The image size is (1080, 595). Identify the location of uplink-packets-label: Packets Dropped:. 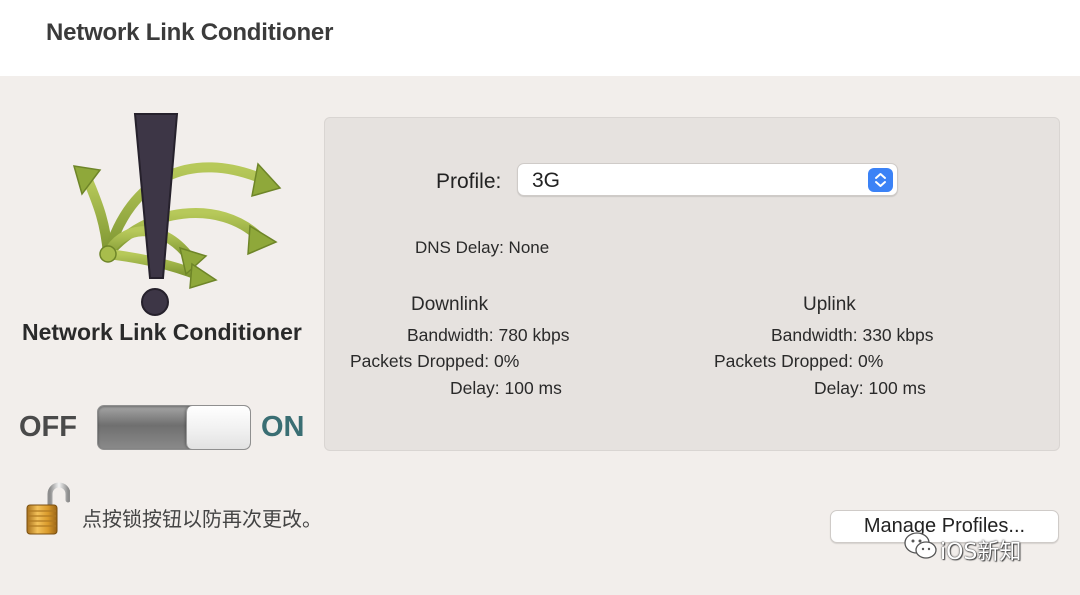
(784, 361).